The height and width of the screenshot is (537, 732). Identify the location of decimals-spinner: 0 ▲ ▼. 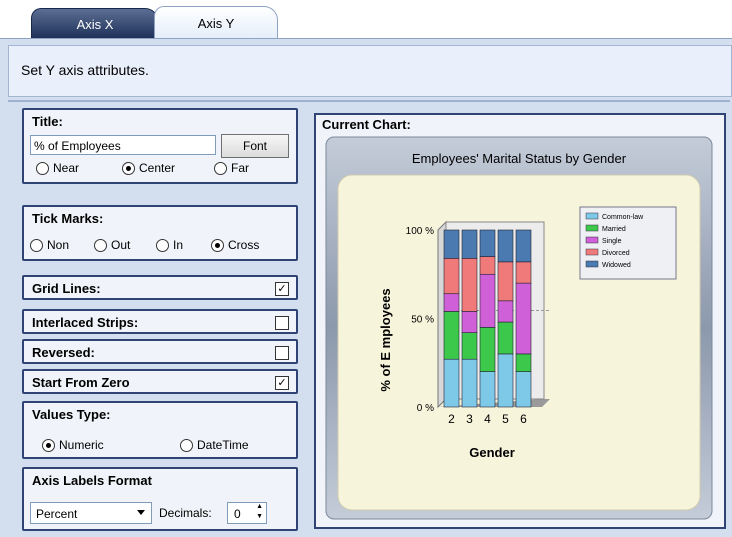
(247, 513).